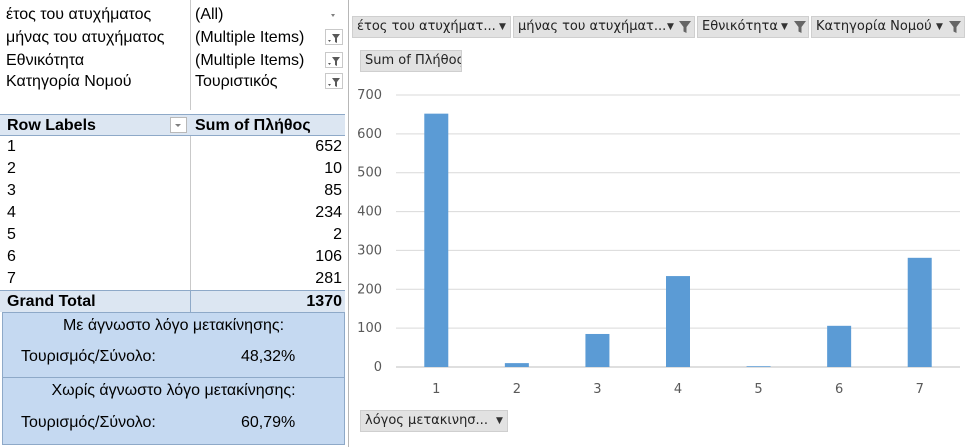 This screenshot has height=447, width=975. Describe the element at coordinates (268, 356) in the screenshot. I see `unknown-reason-value: 48,32%` at that location.